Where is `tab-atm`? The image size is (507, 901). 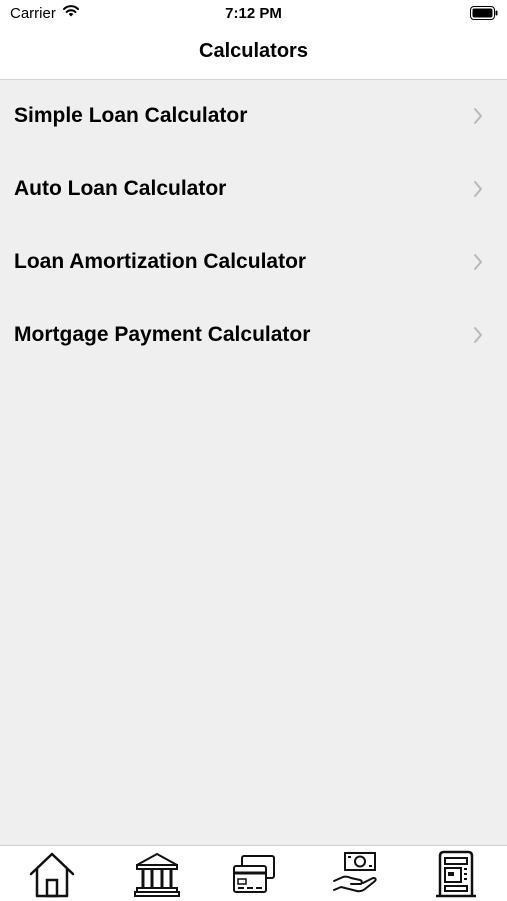 tab-atm is located at coordinates (456, 874).